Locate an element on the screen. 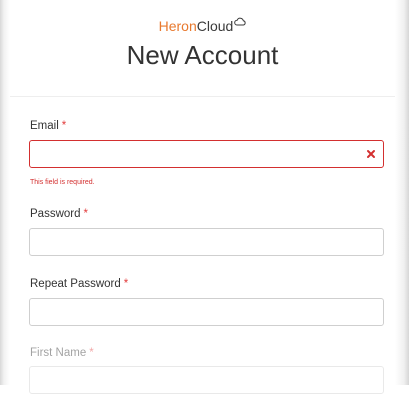 The image size is (409, 394). brand-name-part1: Heron is located at coordinates (177, 26).